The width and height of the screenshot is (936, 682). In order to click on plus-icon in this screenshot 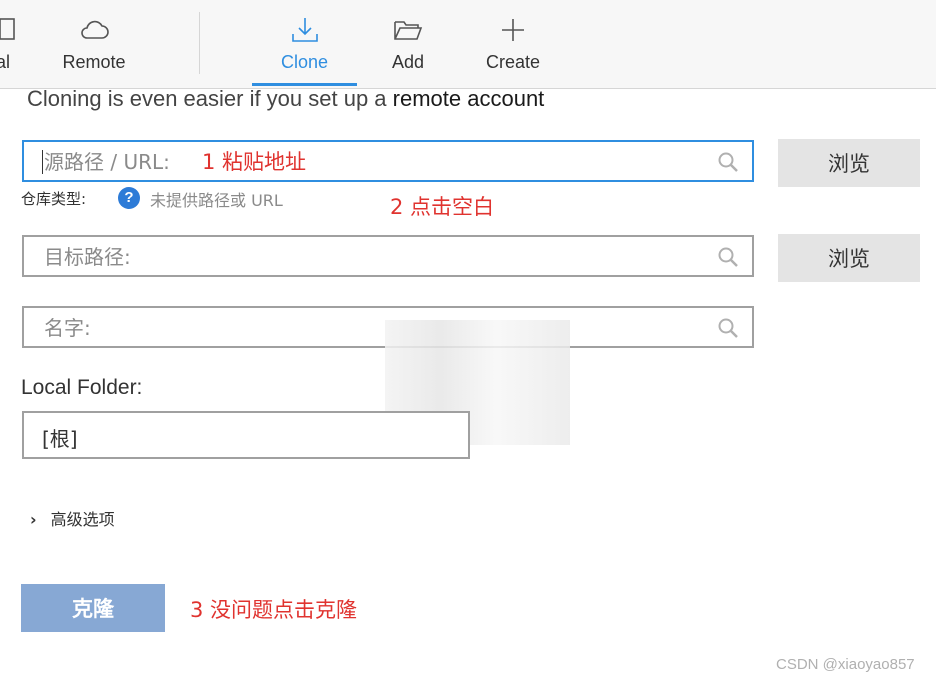, I will do `click(513, 30)`.